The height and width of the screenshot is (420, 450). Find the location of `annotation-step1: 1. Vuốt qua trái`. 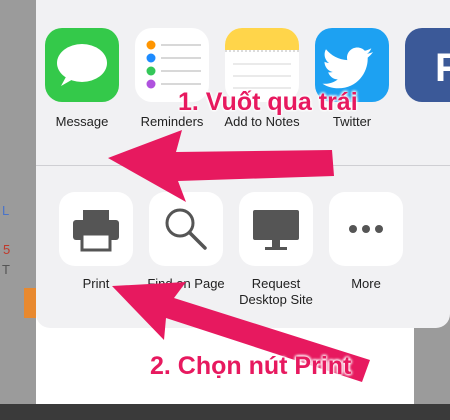

annotation-step1: 1. Vuốt qua trái is located at coordinates (268, 102).